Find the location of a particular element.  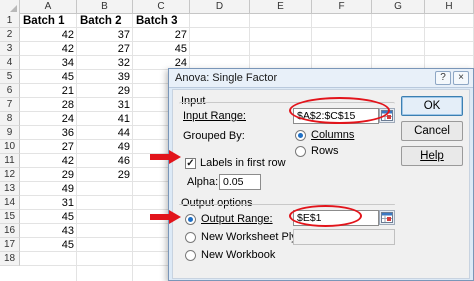

column-header-e: E is located at coordinates (281, 7).